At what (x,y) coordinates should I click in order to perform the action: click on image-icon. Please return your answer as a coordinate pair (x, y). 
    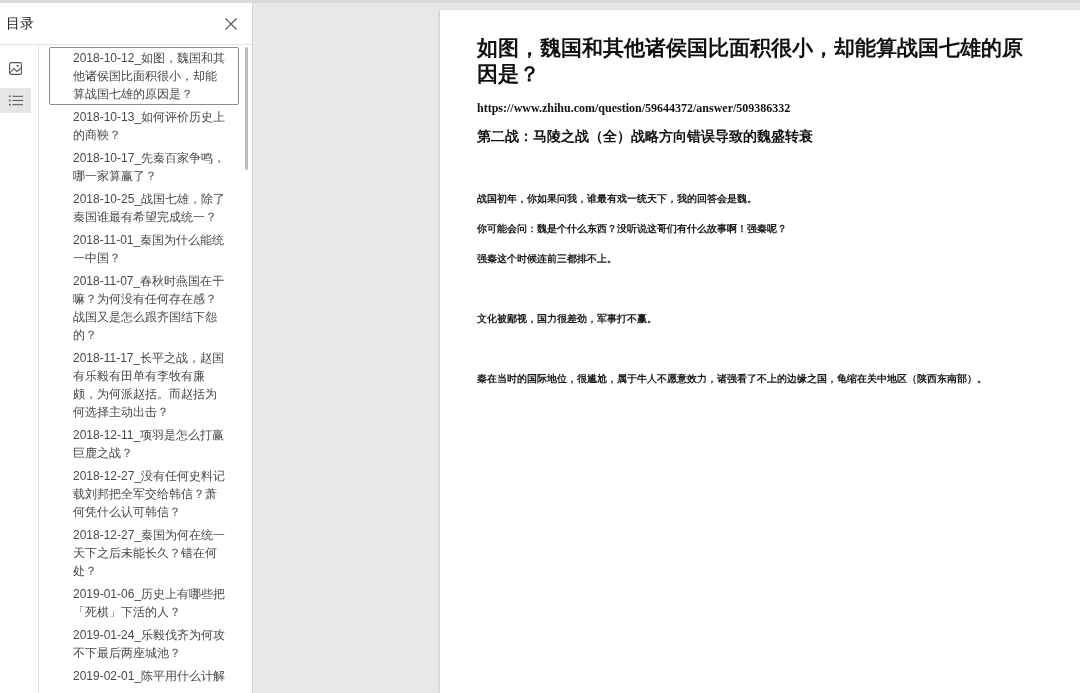
    Looking at the image, I should click on (15, 68).